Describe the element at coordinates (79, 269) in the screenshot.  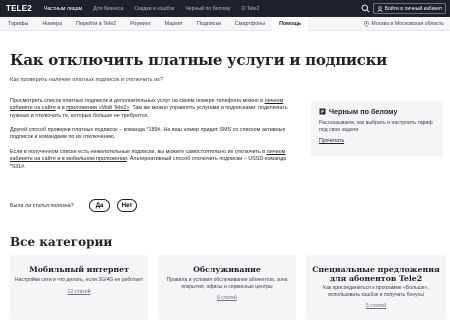
I see `category-name: Мобильный интернет` at that location.